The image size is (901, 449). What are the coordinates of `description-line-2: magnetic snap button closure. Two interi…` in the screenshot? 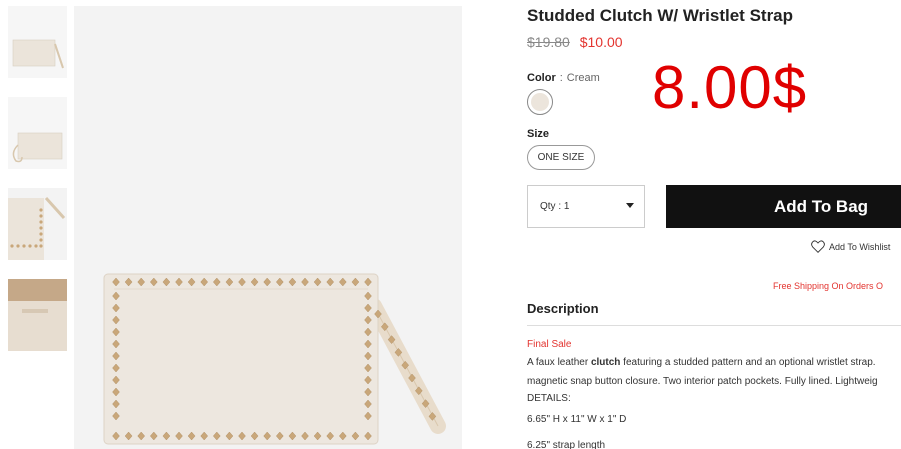 It's located at (702, 381).